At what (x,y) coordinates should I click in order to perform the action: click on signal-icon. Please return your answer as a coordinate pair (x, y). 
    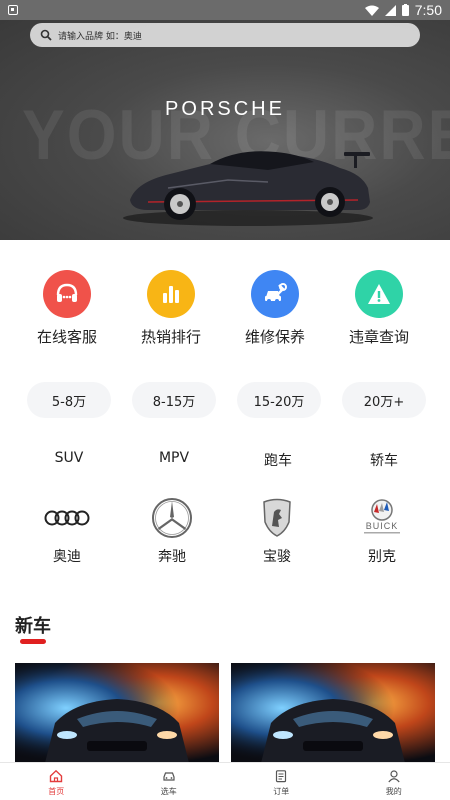
    Looking at the image, I should click on (390, 10).